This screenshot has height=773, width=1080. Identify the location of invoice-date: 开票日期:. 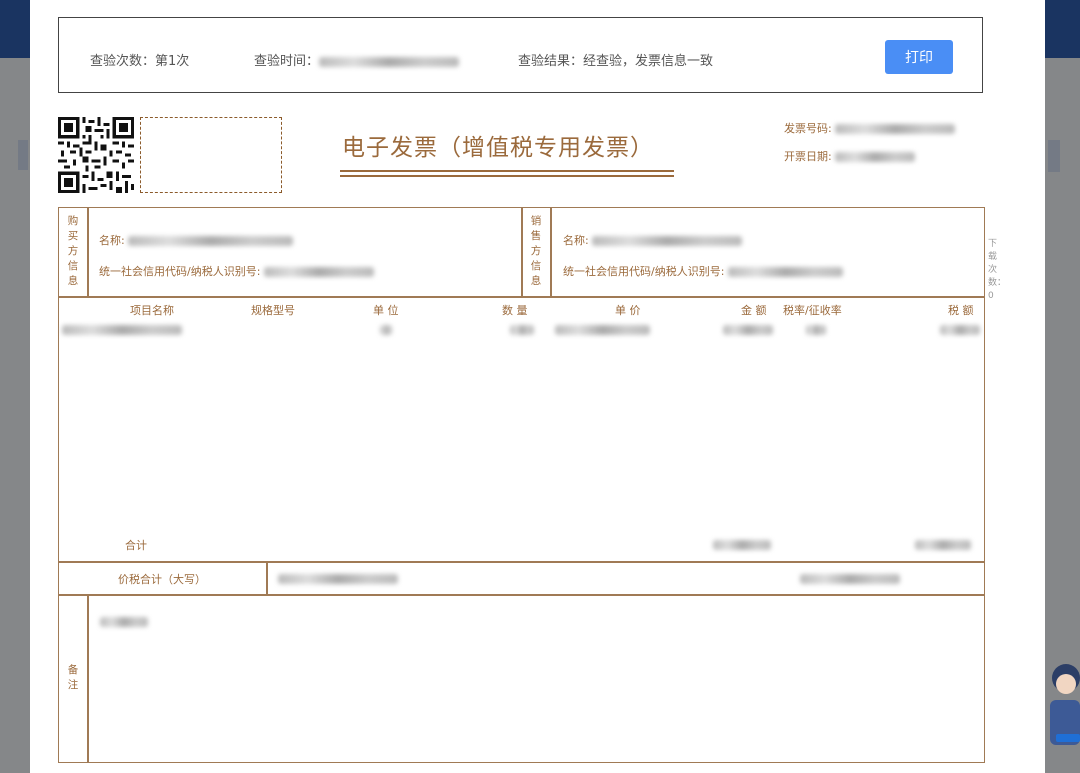
(850, 156).